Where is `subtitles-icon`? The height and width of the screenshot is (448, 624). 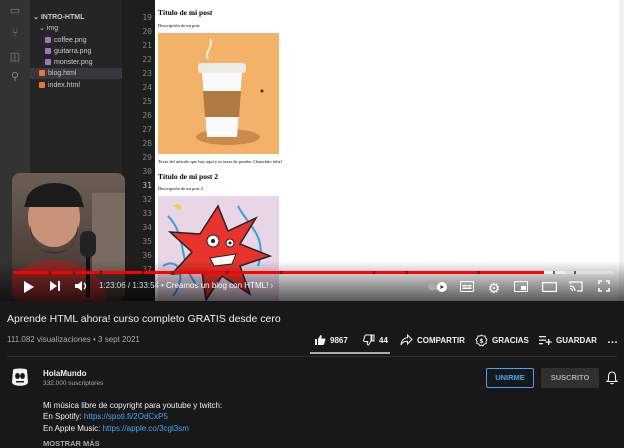
subtitles-icon is located at coordinates (467, 288).